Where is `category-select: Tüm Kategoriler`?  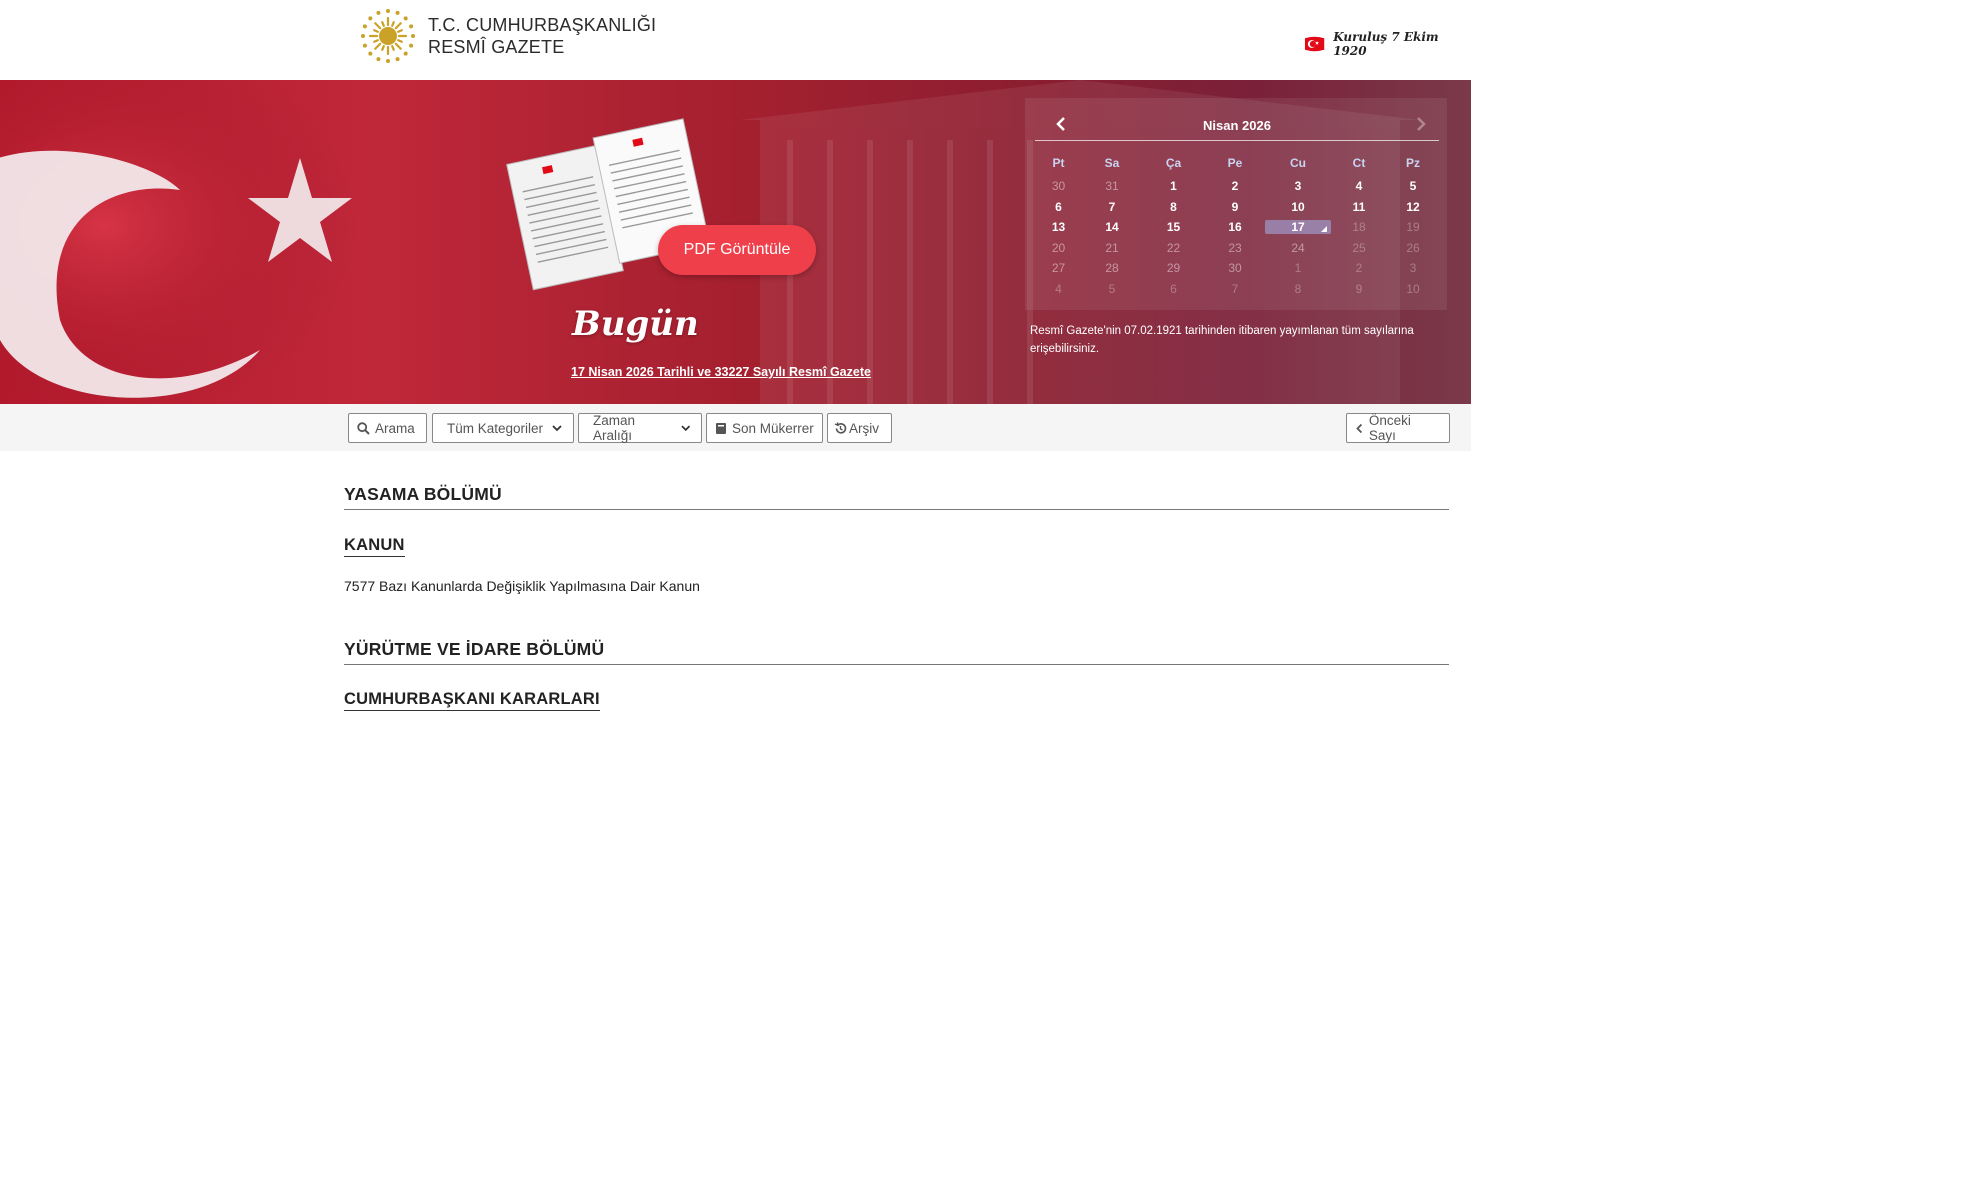 category-select: Tüm Kategoriler is located at coordinates (503, 428).